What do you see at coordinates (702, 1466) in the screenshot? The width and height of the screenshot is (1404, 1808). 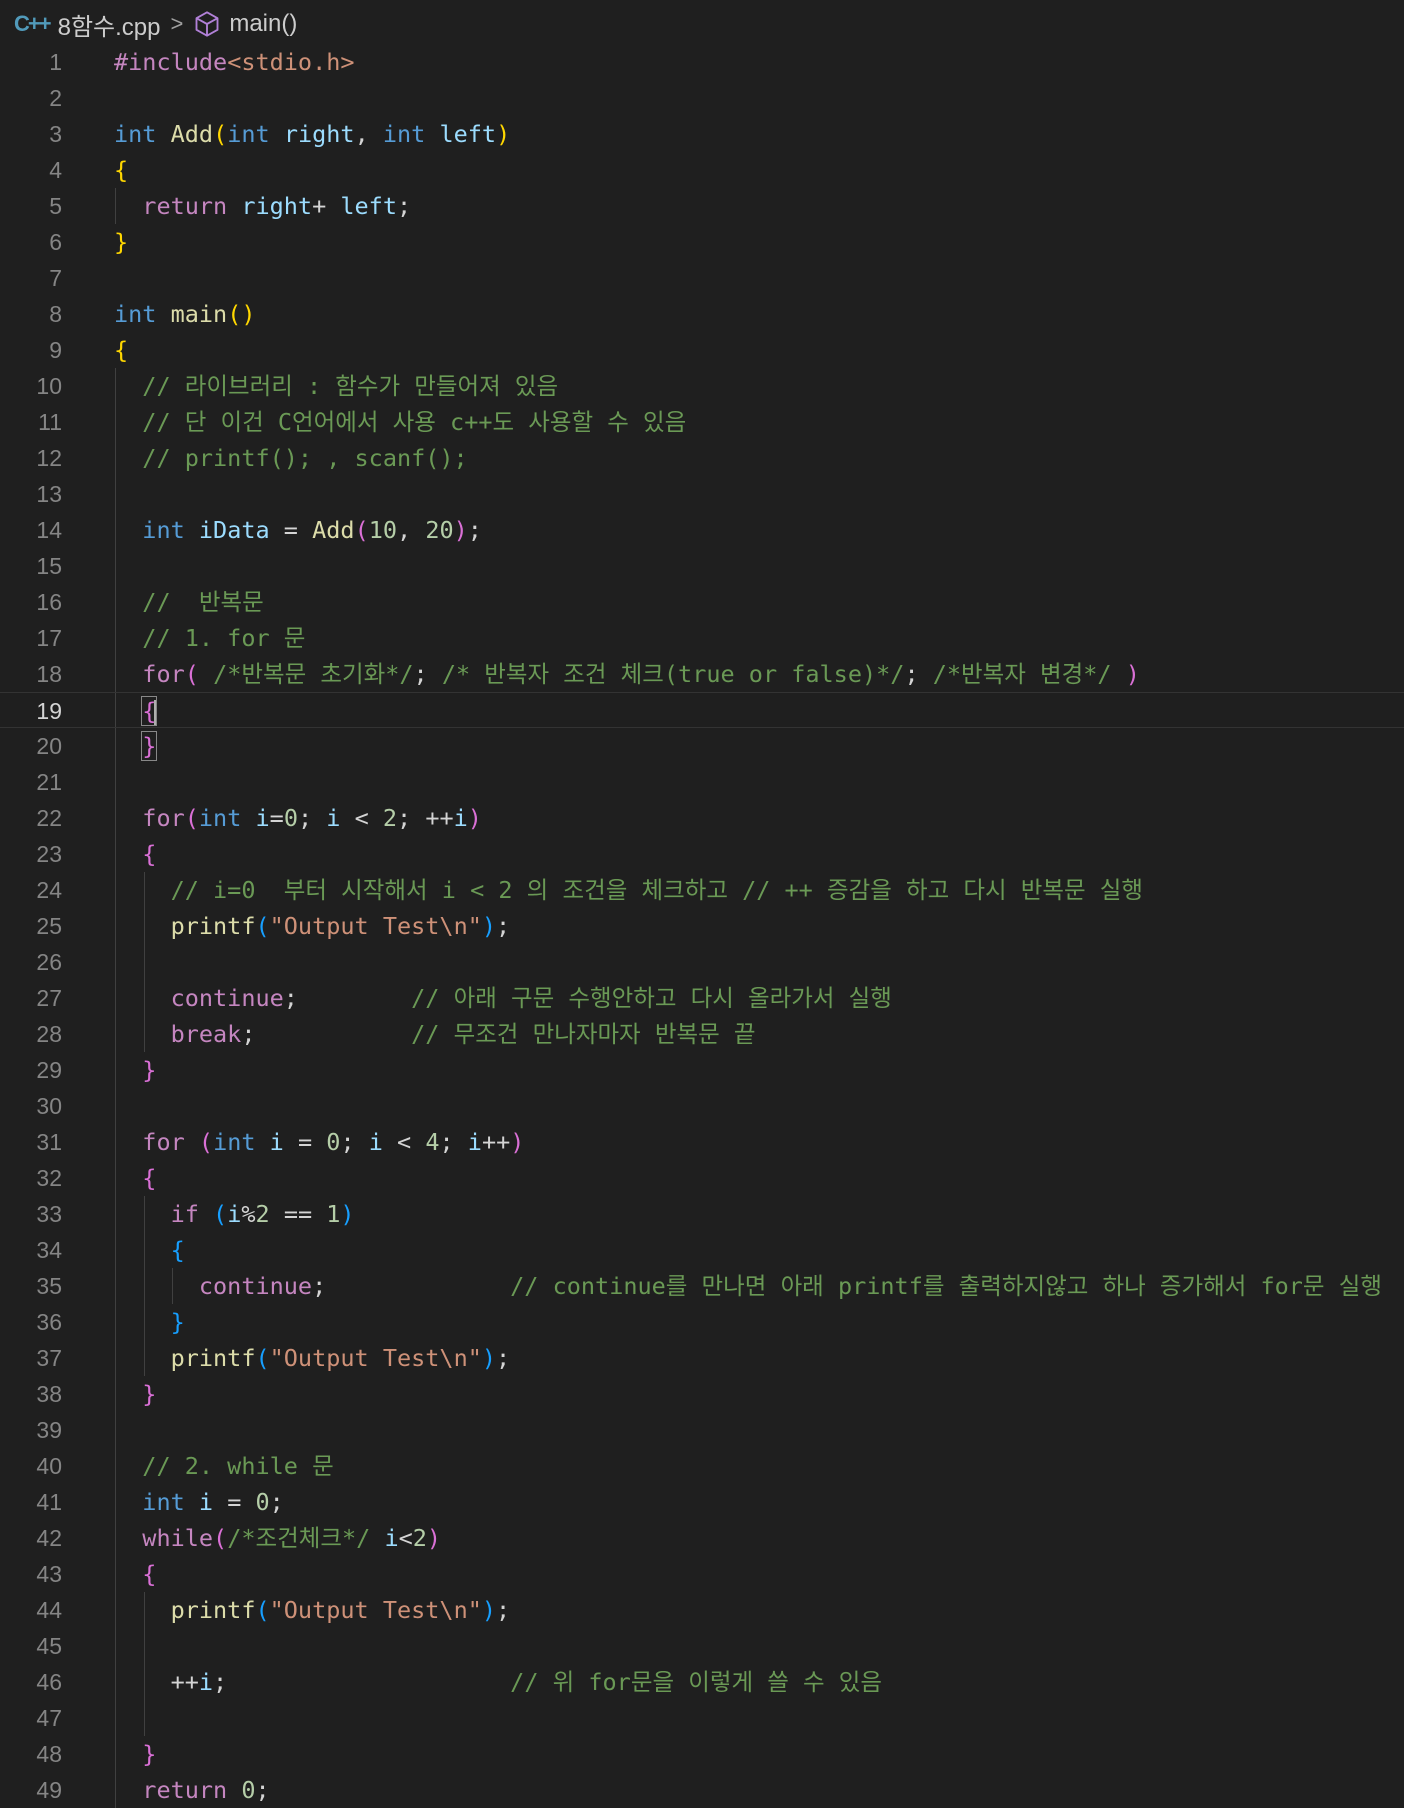 I see `code-line: 40 // 2. while 문` at bounding box center [702, 1466].